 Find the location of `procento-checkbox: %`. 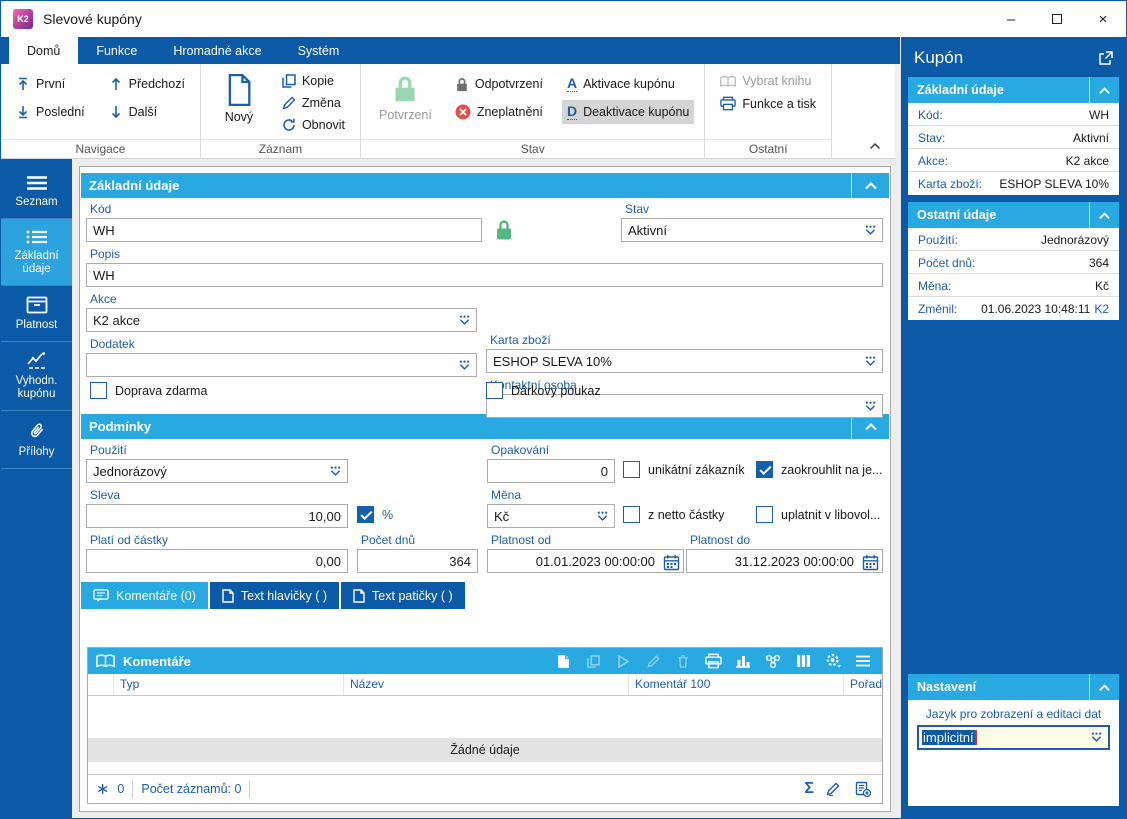

procento-checkbox: % is located at coordinates (375, 514).